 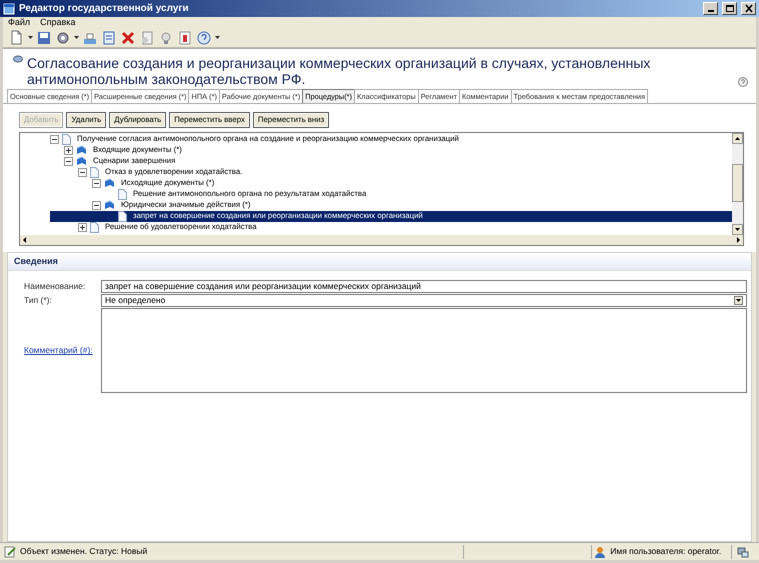 What do you see at coordinates (38, 301) in the screenshot?
I see `field-label: Тип (*):` at bounding box center [38, 301].